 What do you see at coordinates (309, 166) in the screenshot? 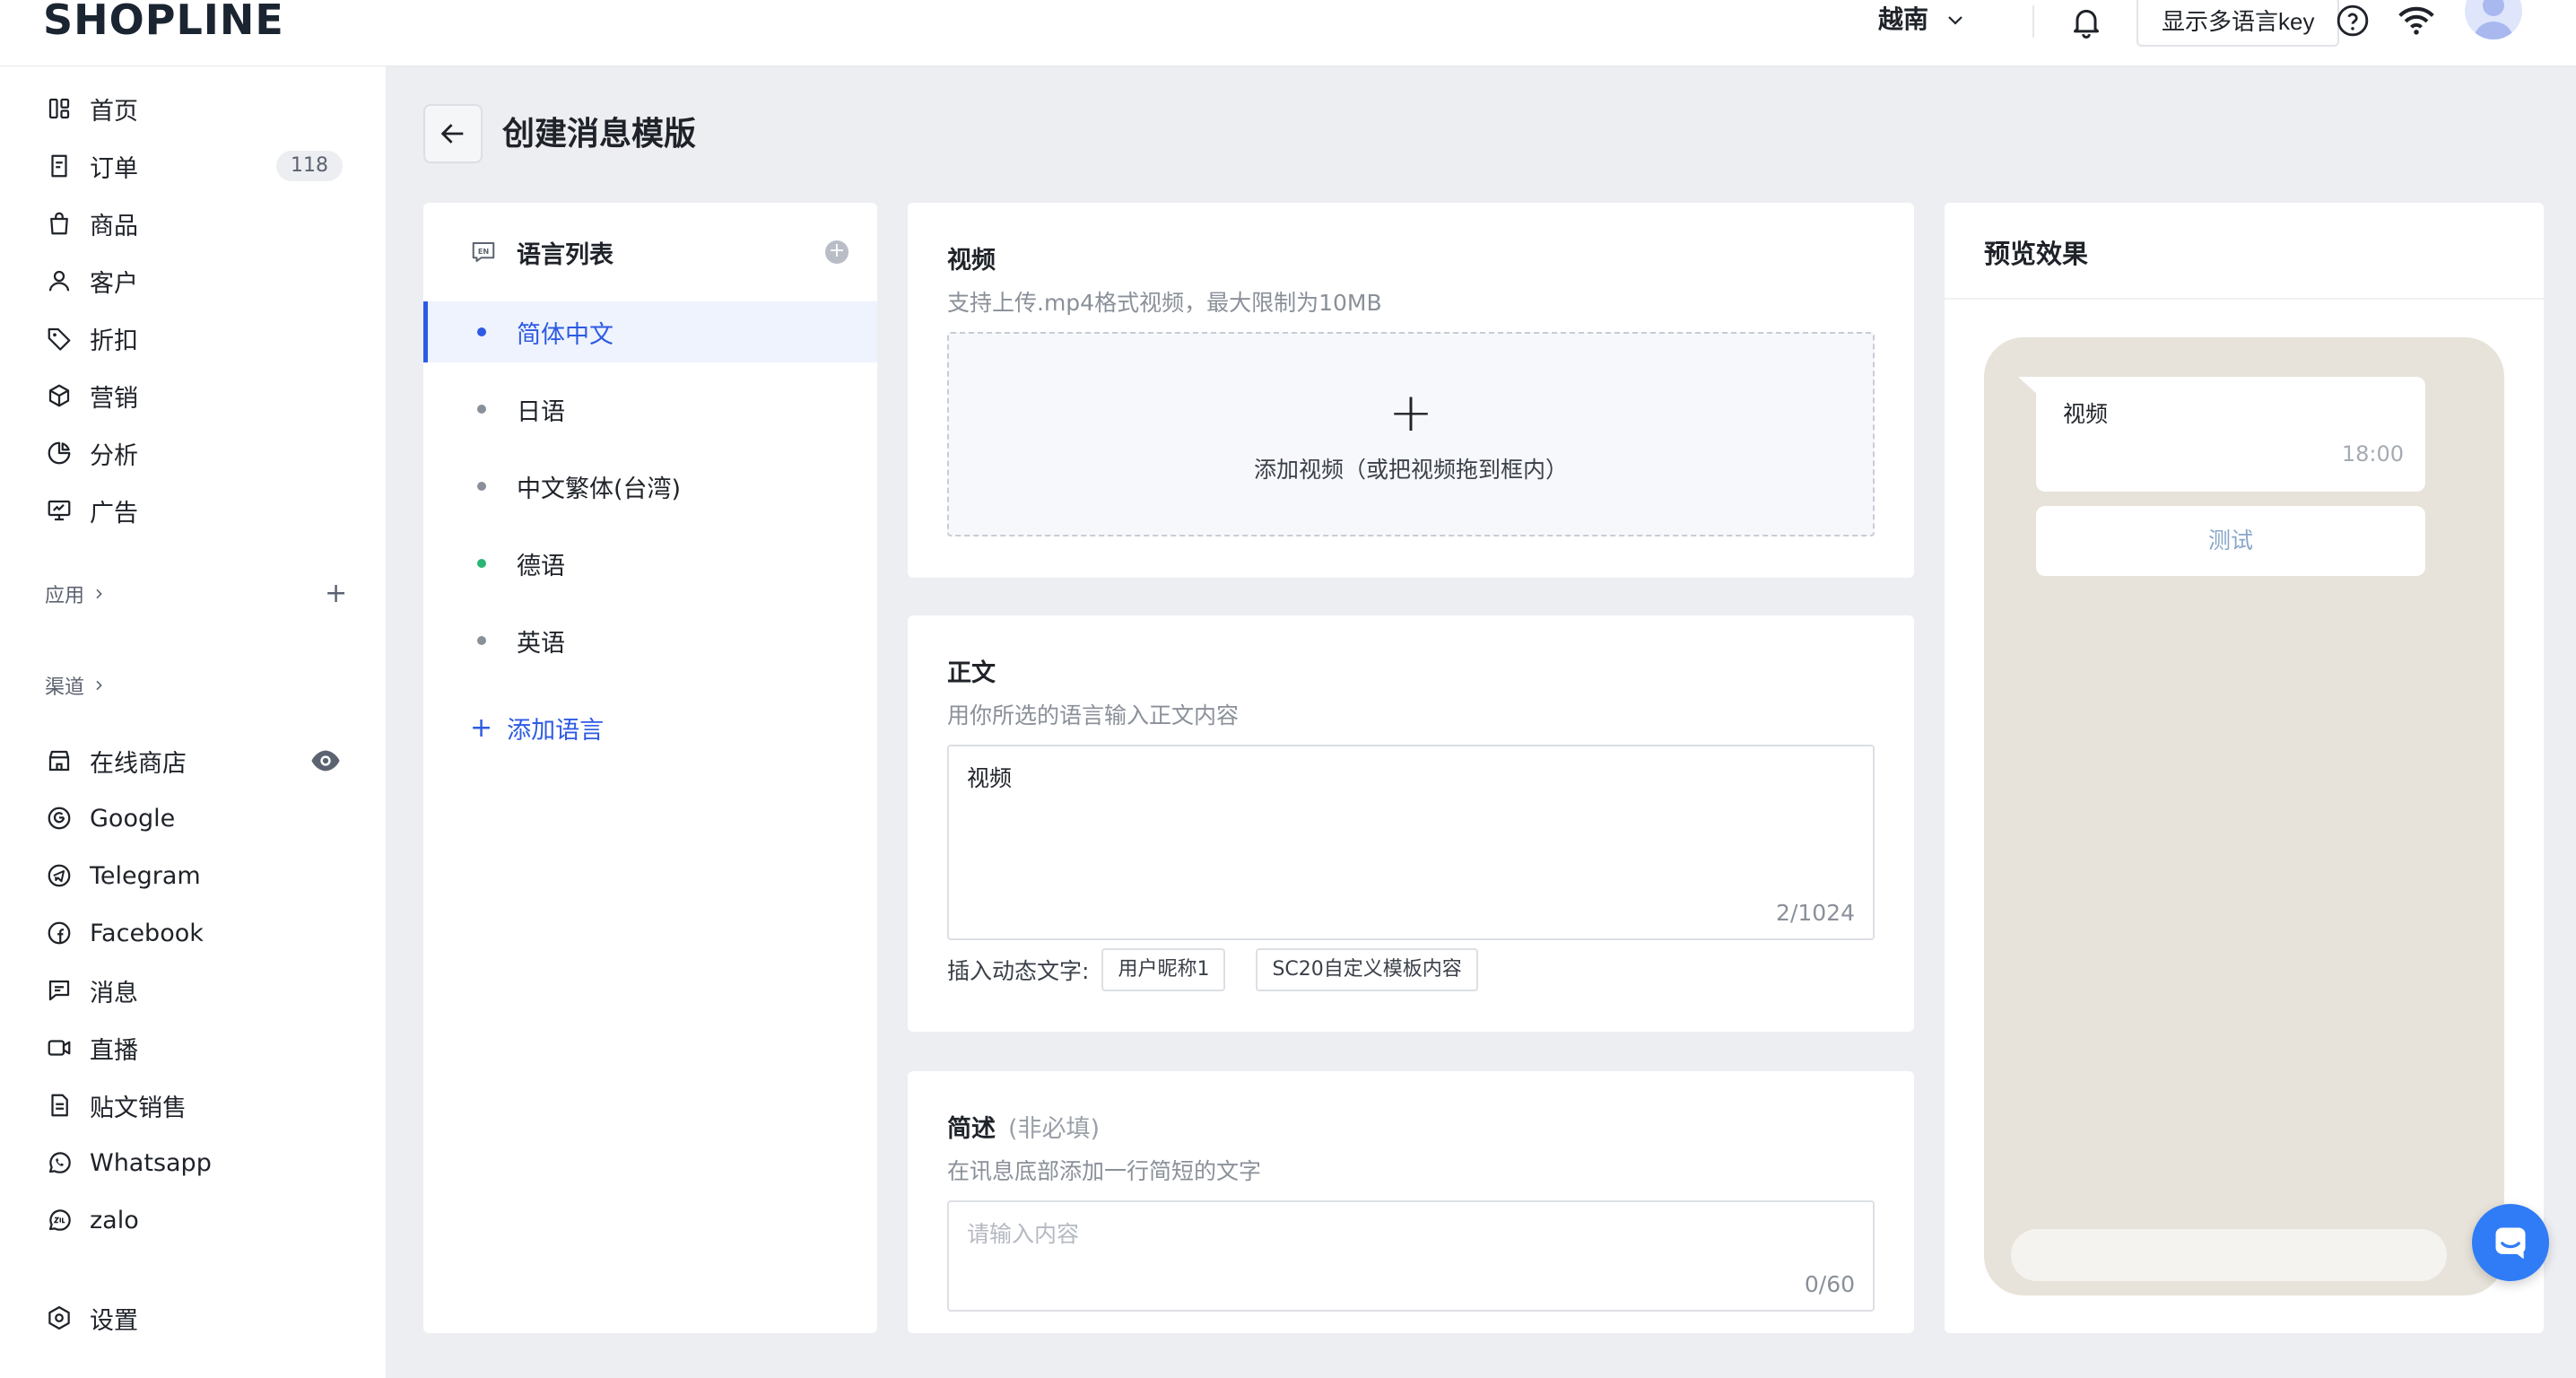
I see `orders-count-badge: 118` at bounding box center [309, 166].